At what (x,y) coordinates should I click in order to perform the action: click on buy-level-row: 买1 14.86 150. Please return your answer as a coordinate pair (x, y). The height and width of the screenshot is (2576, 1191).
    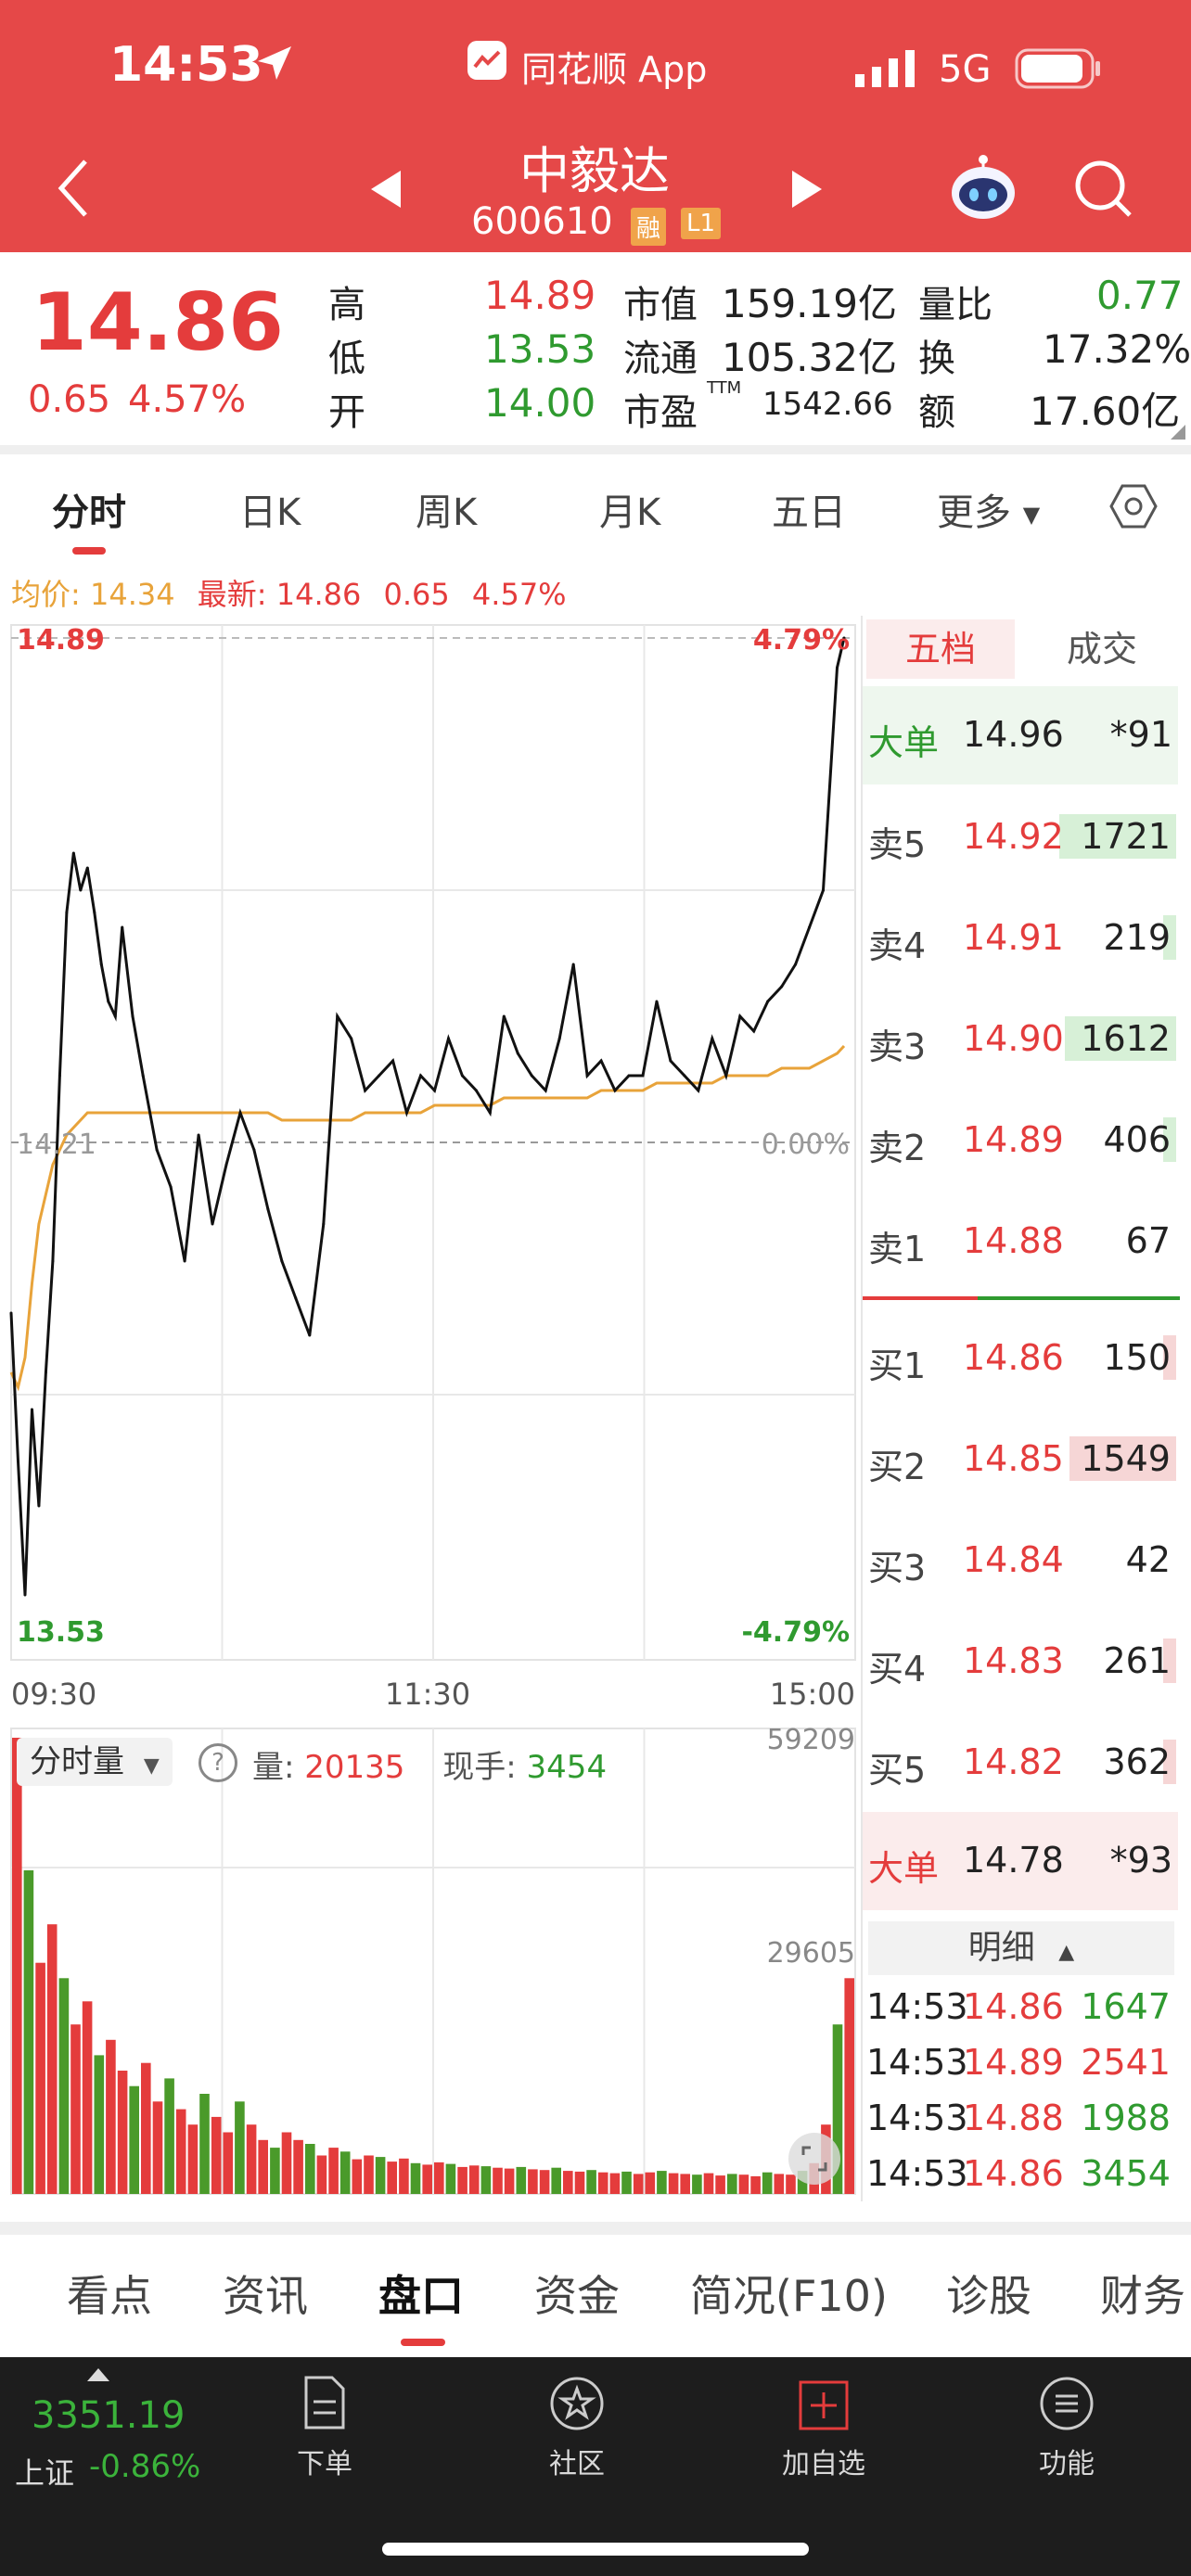
    Looking at the image, I should click on (1021, 1357).